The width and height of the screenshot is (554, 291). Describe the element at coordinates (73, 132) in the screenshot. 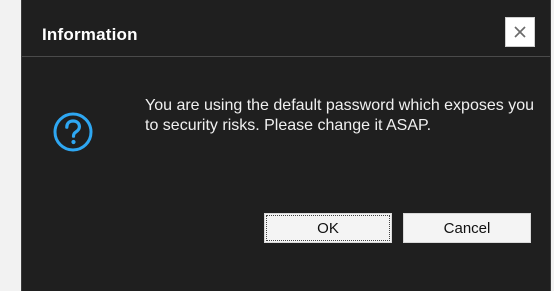

I see `question-circle-icon` at that location.